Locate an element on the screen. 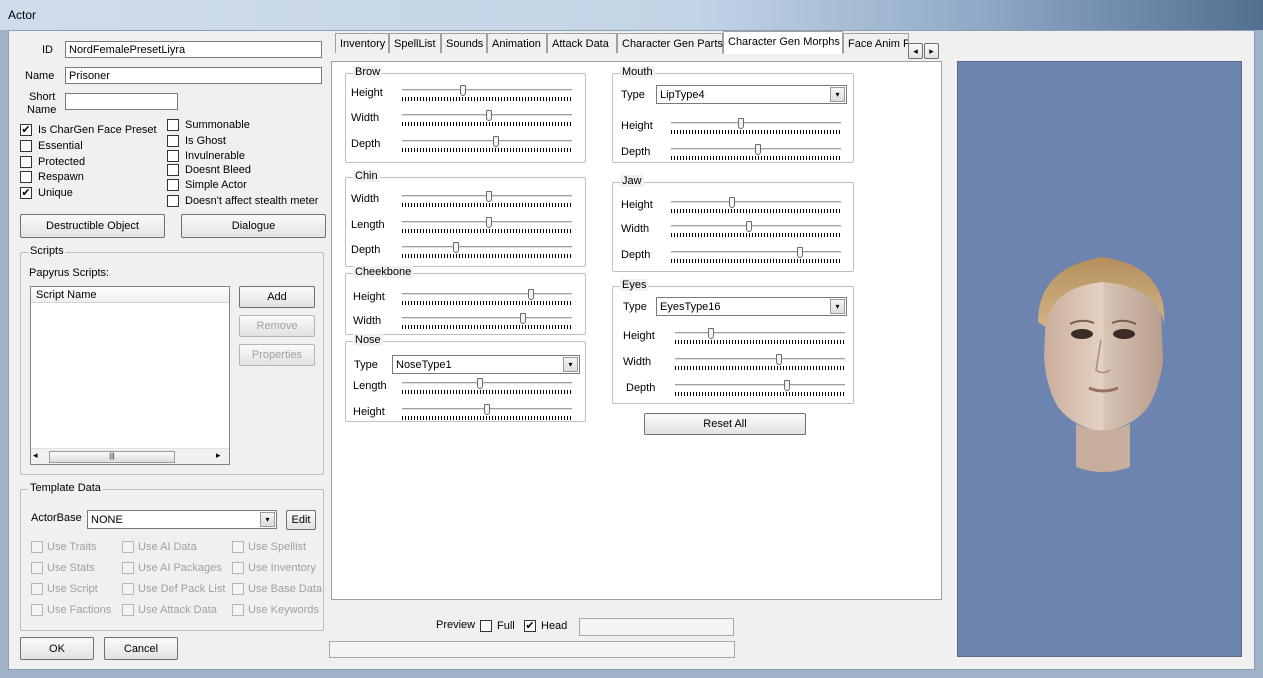  scripts-hscrollbar: ◂ ||| ▸ is located at coordinates (130, 456).